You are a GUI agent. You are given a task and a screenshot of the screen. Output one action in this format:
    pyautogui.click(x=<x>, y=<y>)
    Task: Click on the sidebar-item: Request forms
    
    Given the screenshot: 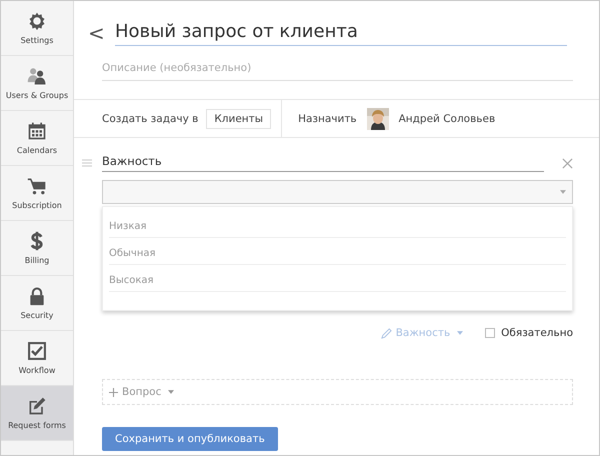 What is the action you would take?
    pyautogui.click(x=37, y=413)
    